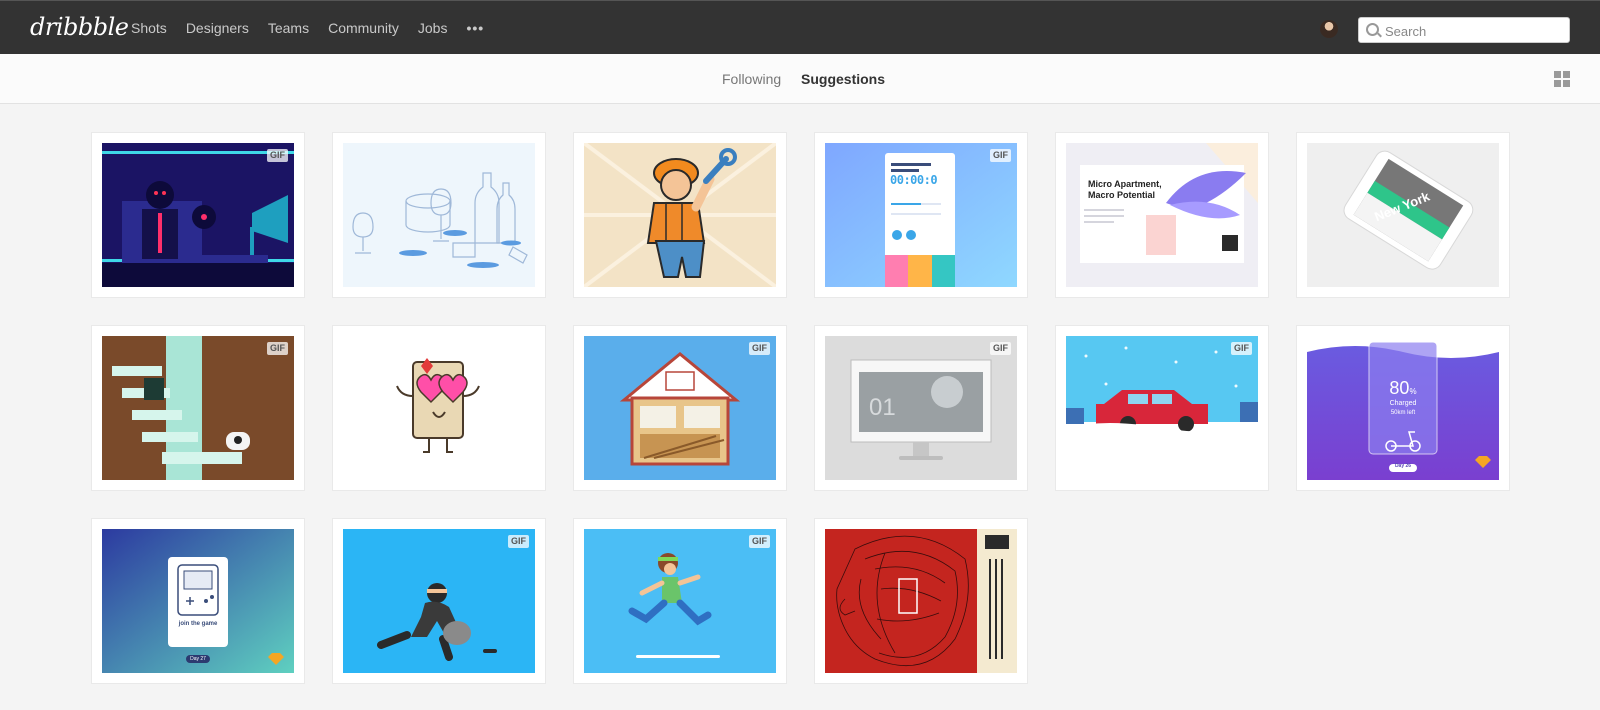  I want to click on nav-community: Community, so click(363, 28).